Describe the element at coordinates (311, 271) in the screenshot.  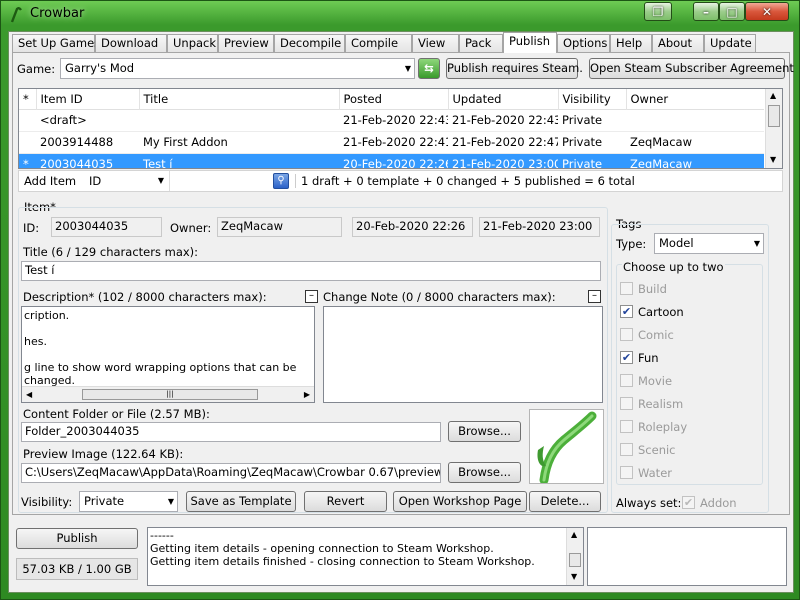
I see `title-input: Test í` at that location.